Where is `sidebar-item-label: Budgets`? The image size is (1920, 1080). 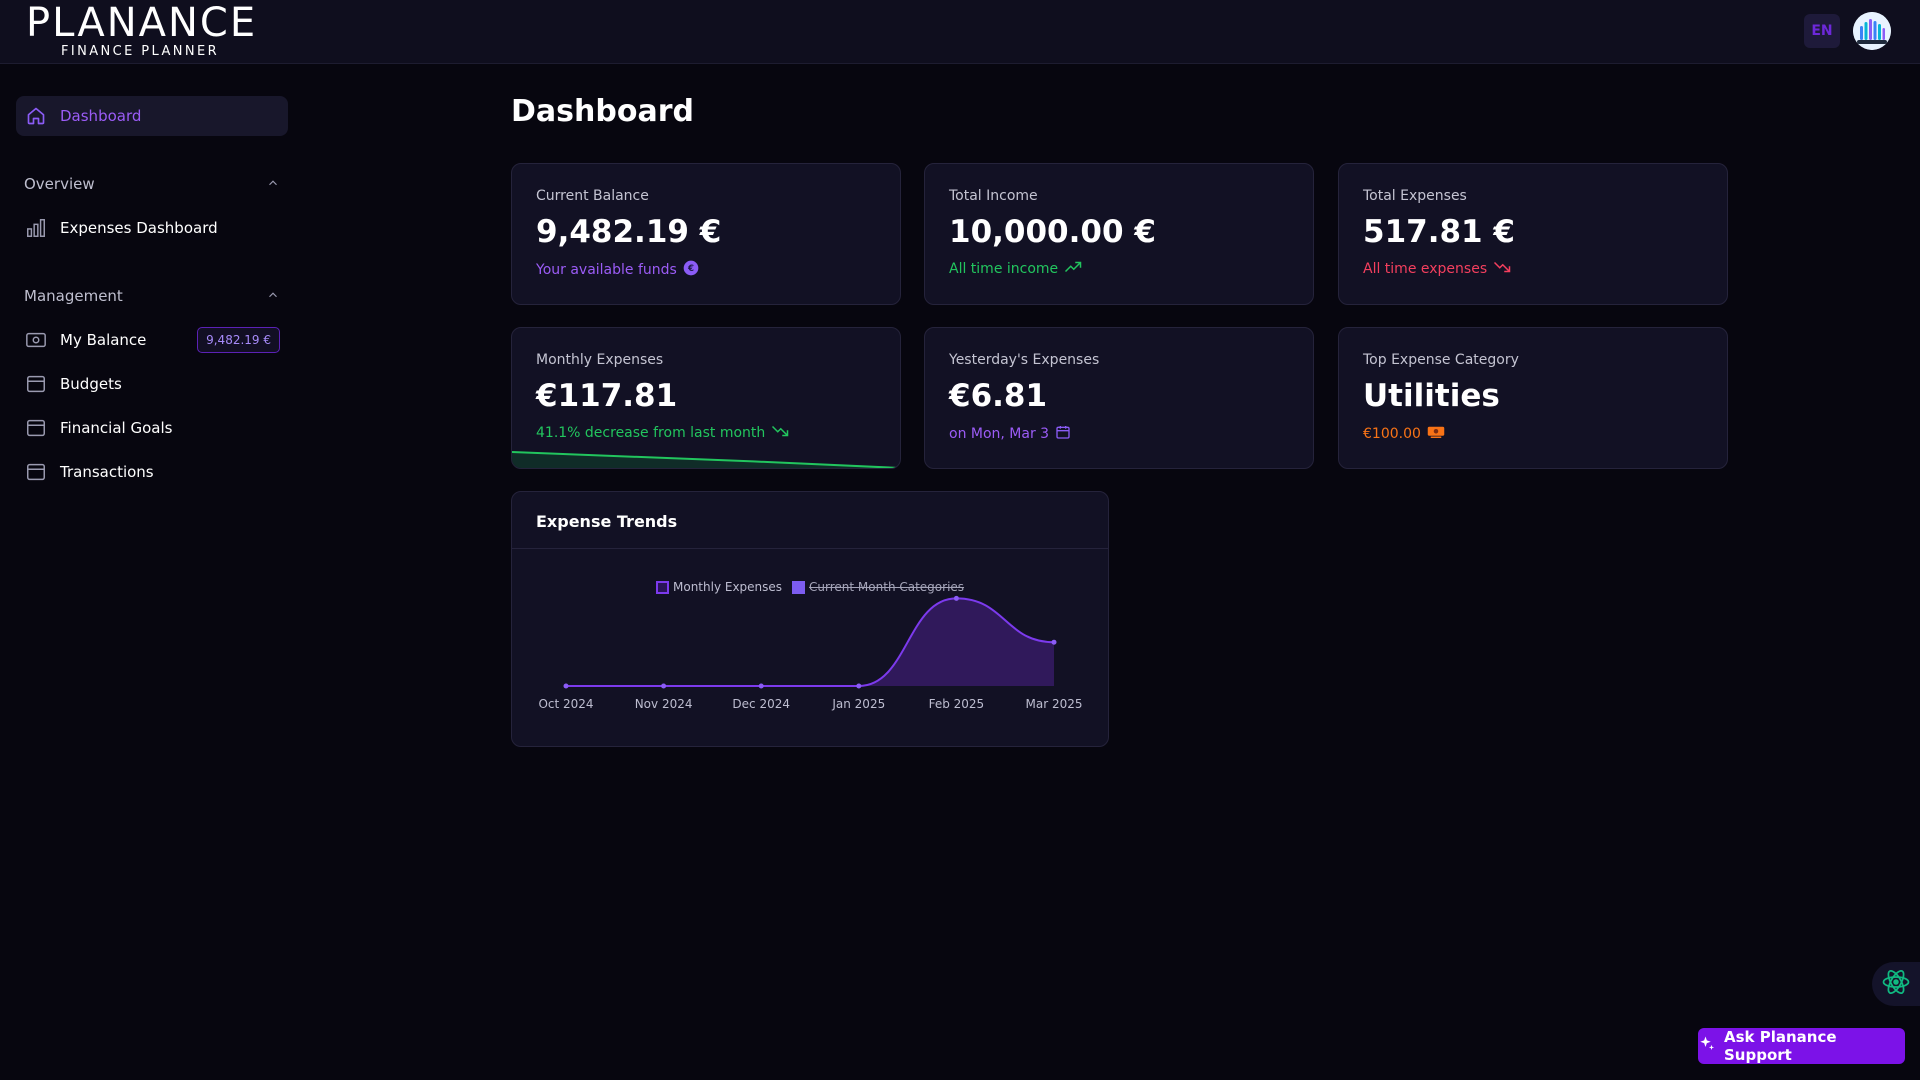
sidebar-item-label: Budgets is located at coordinates (91, 384).